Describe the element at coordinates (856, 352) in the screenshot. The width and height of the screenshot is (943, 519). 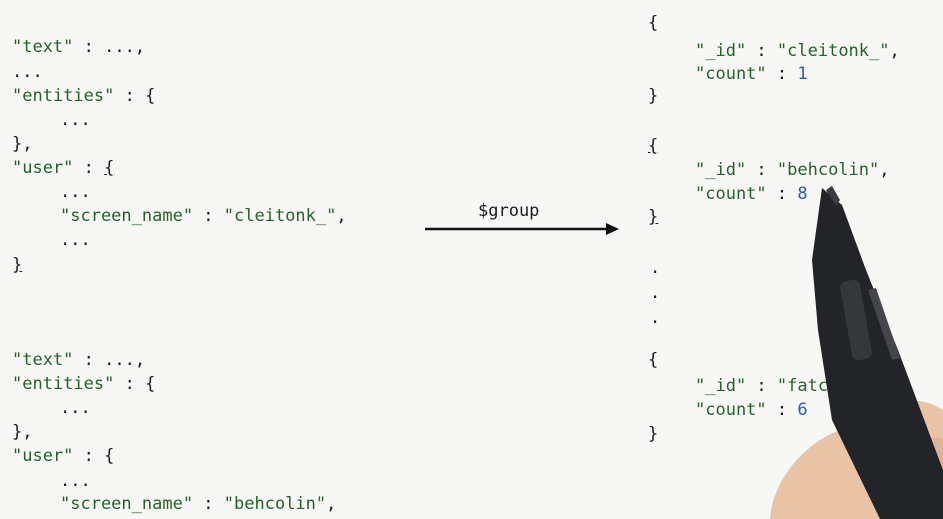
I see `pen-and-hand-illustration` at that location.